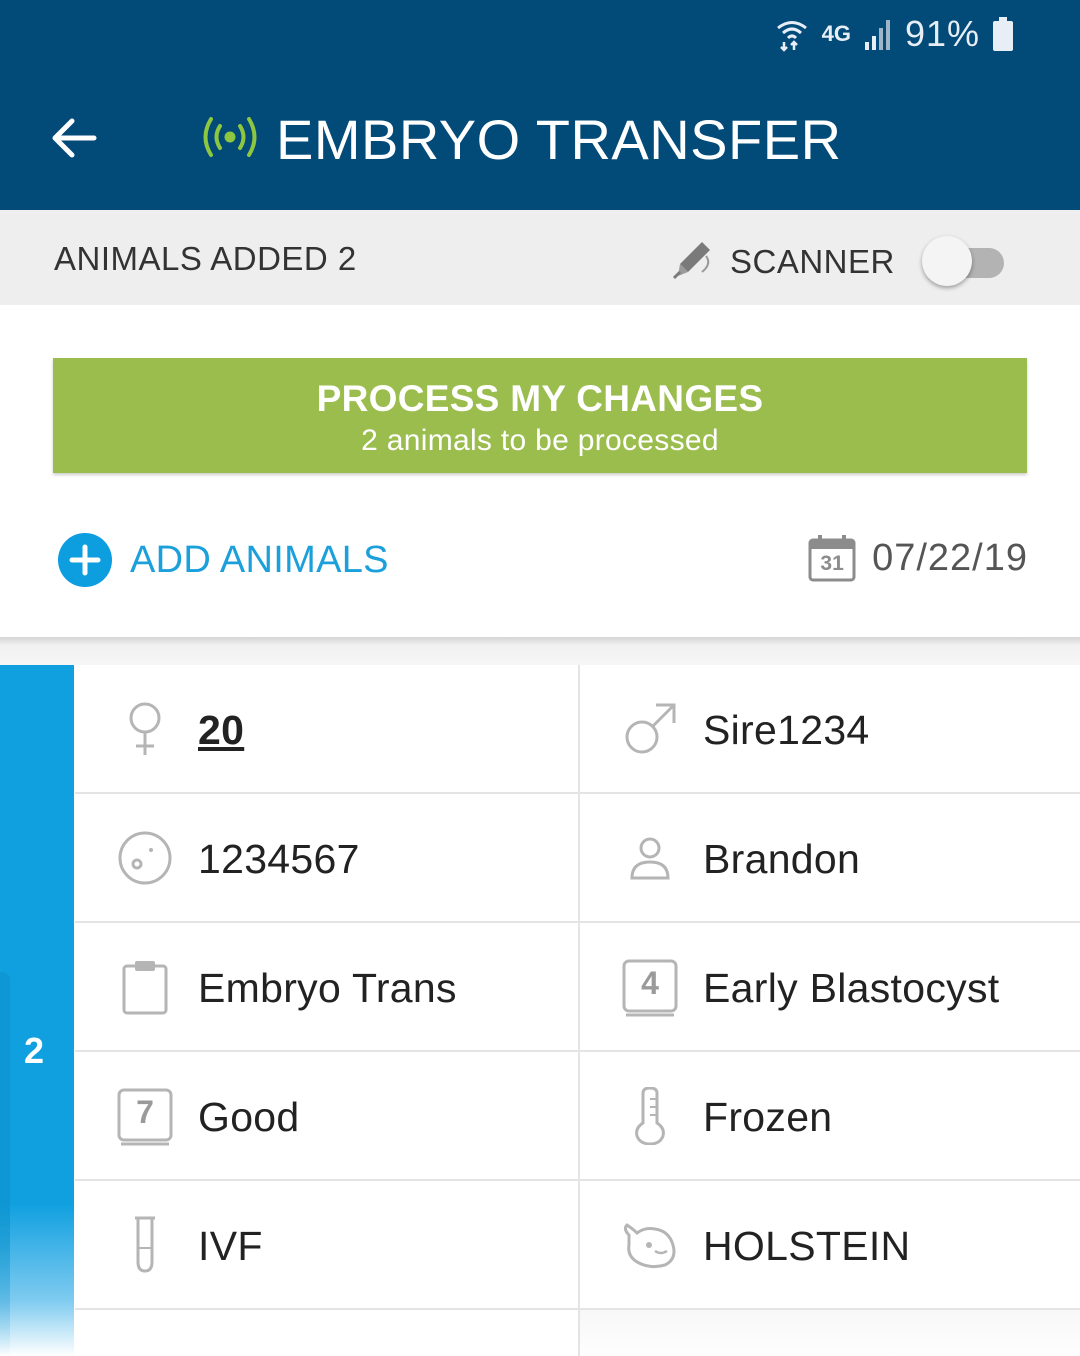  I want to click on technician-cell: Brandon, so click(829, 857).